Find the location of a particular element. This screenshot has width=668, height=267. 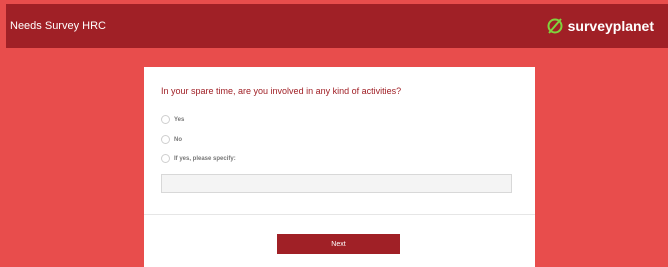

radio-no is located at coordinates (165, 139).